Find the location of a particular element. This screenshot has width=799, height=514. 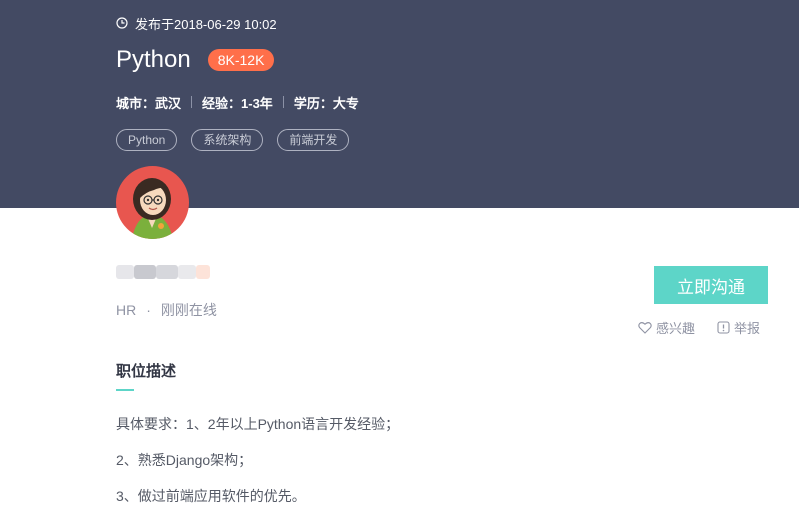

meta-experience: 经验：1-3年 is located at coordinates (237, 103).